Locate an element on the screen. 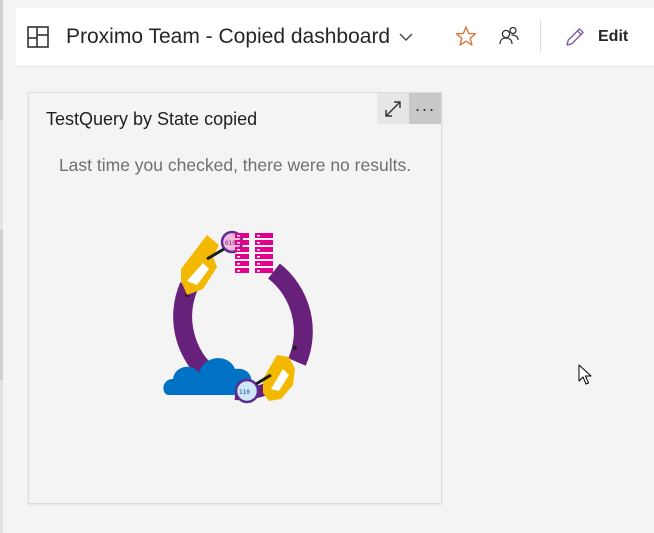 This screenshot has height=533, width=654. dashboard-selector: Proximo Team - Copied dashboard is located at coordinates (220, 37).